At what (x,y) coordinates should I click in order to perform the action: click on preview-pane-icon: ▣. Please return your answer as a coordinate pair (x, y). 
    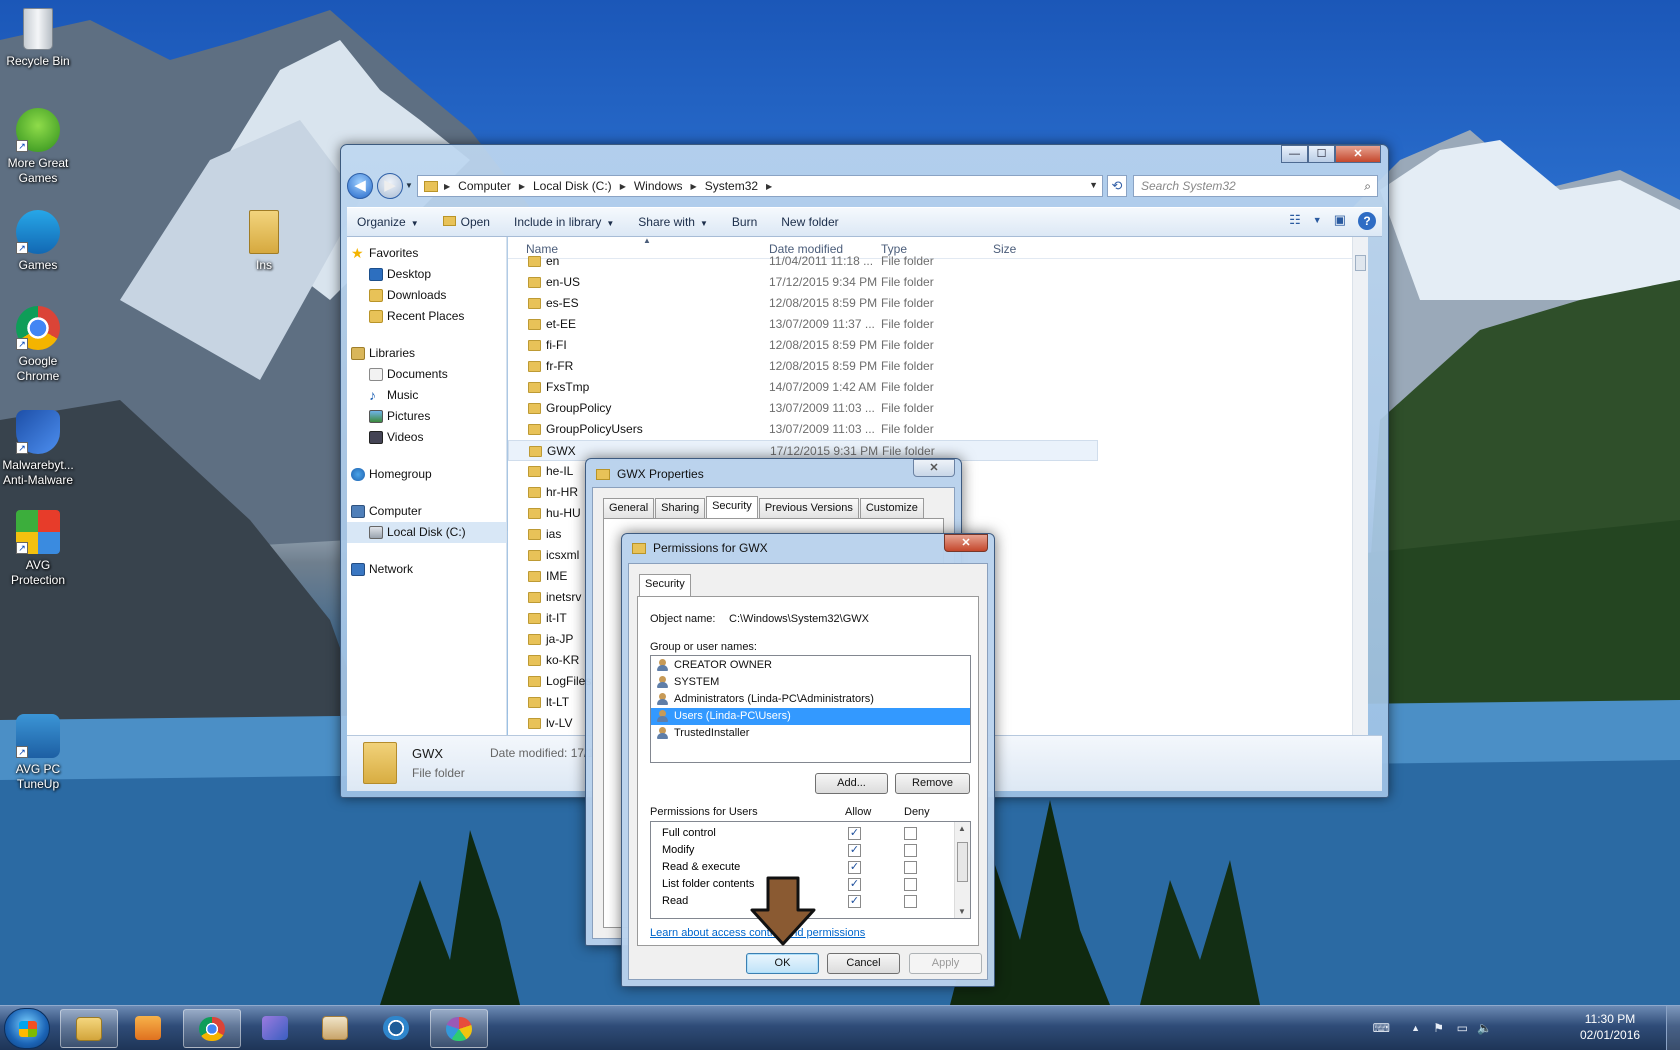
    Looking at the image, I should click on (1340, 221).